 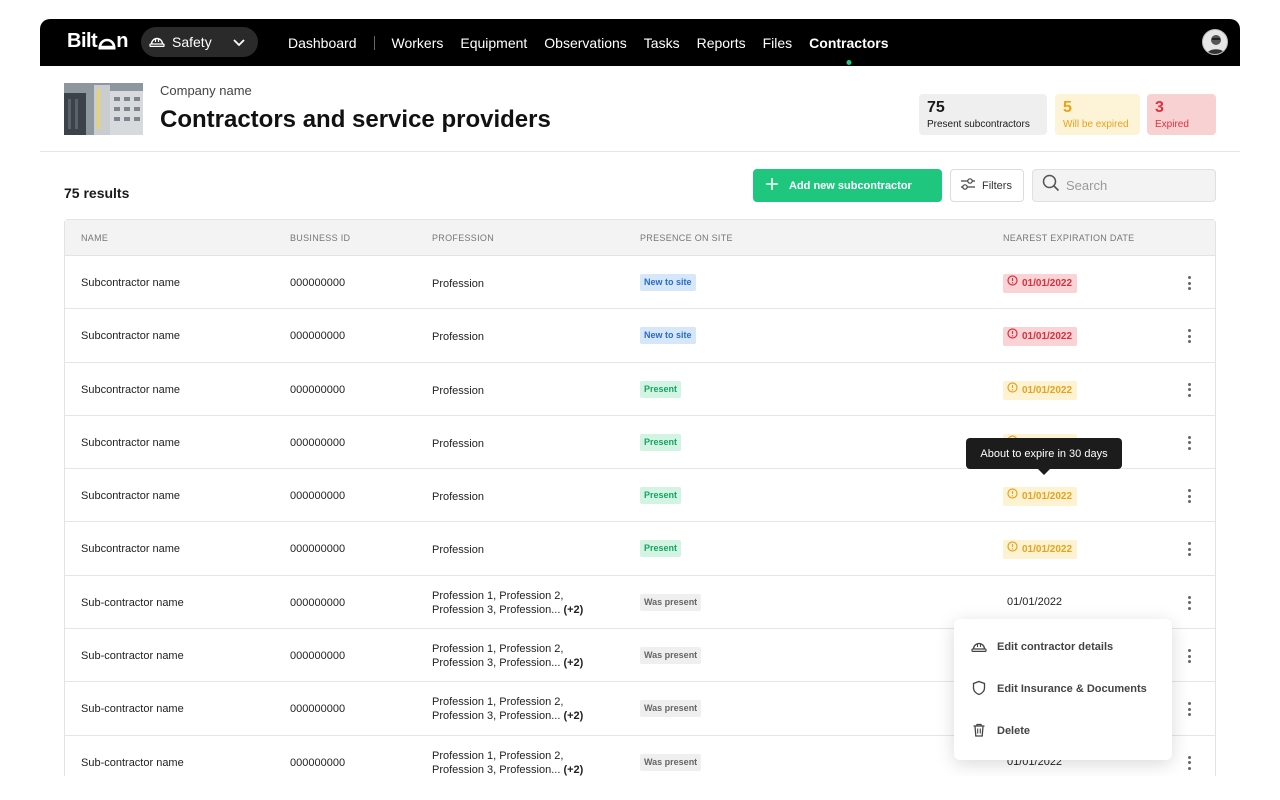 What do you see at coordinates (1172, 124) in the screenshot?
I see `stat-expired-label: Expired` at bounding box center [1172, 124].